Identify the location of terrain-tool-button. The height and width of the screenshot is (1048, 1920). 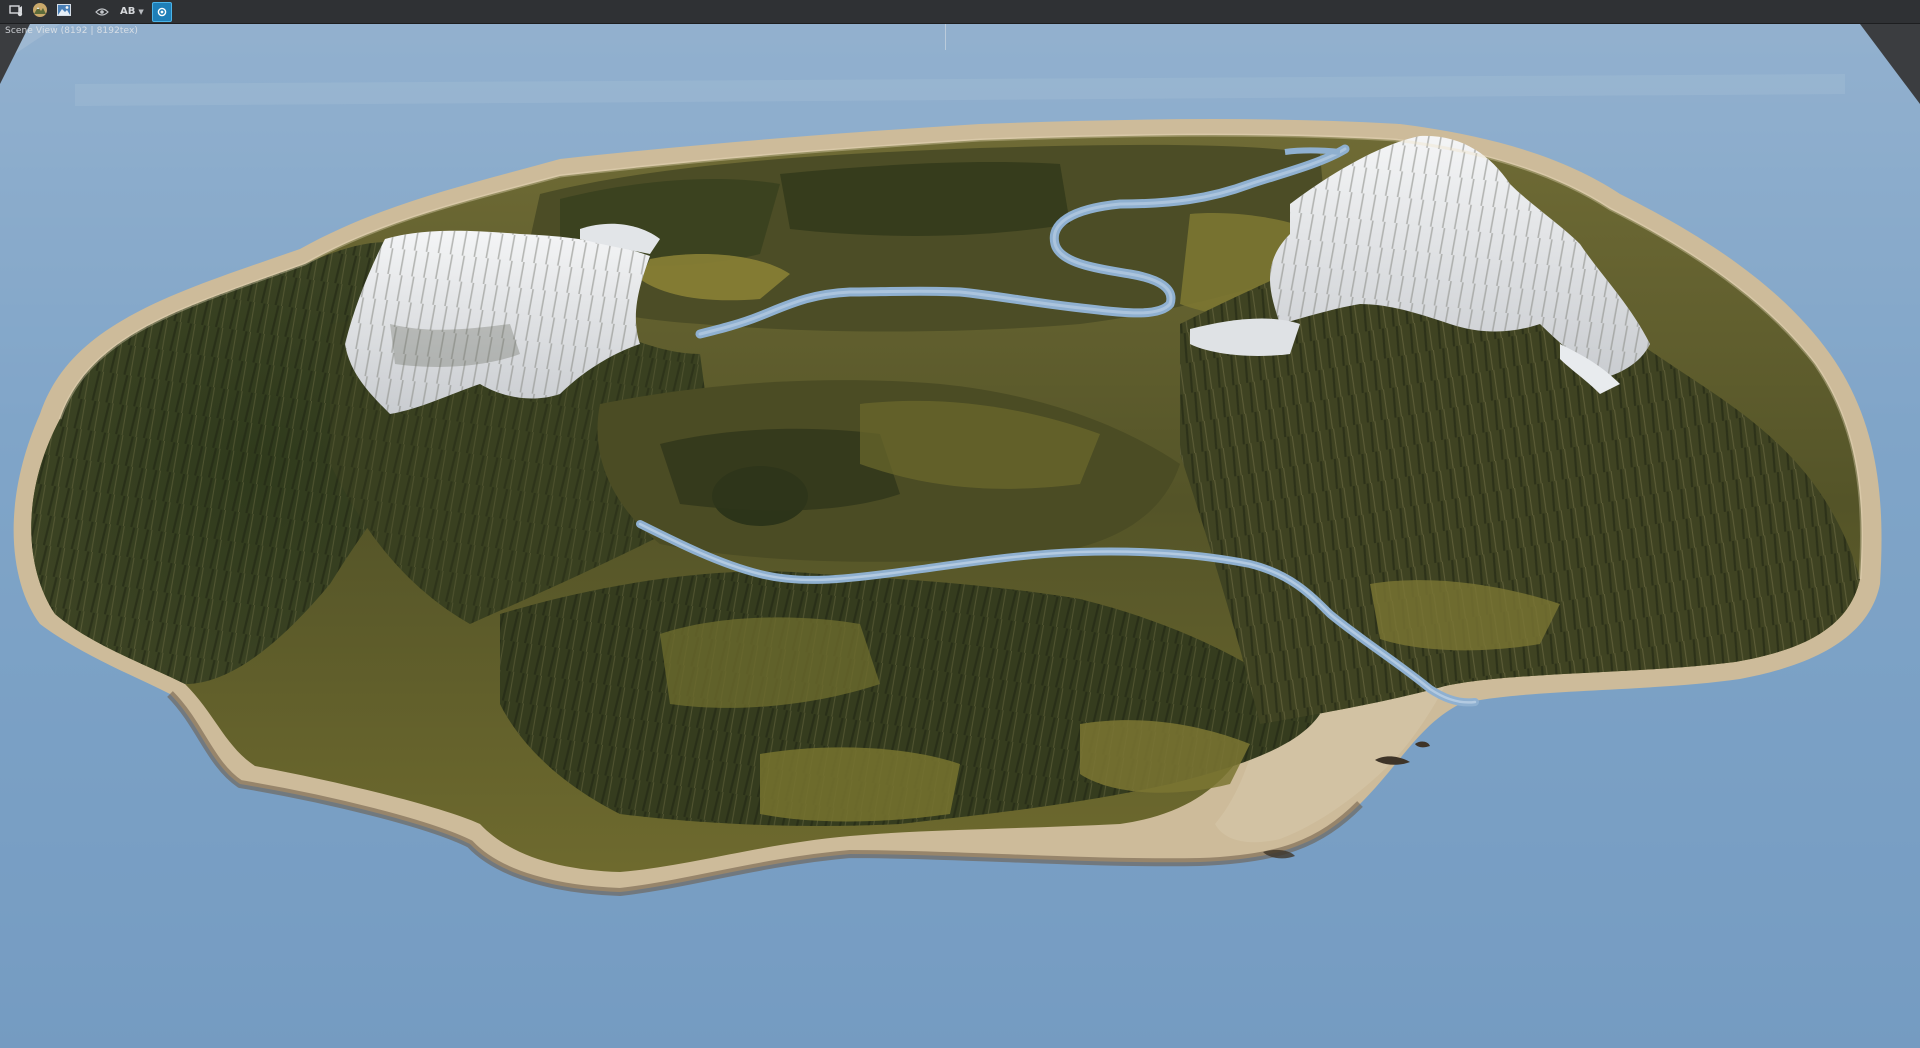
(40, 12).